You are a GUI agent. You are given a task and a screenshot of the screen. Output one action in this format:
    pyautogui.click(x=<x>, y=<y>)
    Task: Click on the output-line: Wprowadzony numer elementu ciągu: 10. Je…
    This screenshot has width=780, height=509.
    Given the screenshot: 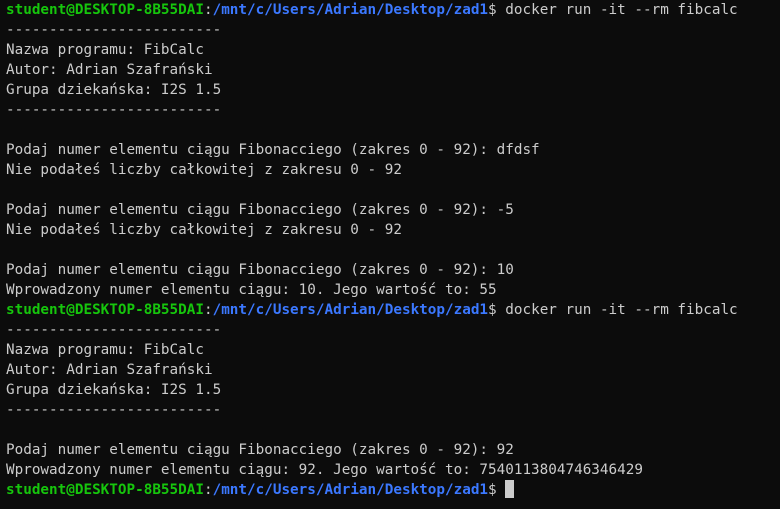 What is the action you would take?
    pyautogui.click(x=251, y=290)
    